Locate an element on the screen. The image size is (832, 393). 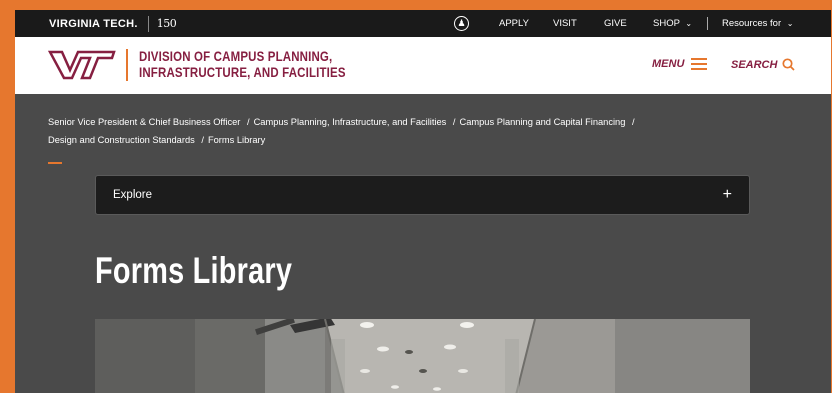
give-link: GIVE is located at coordinates (615, 23).